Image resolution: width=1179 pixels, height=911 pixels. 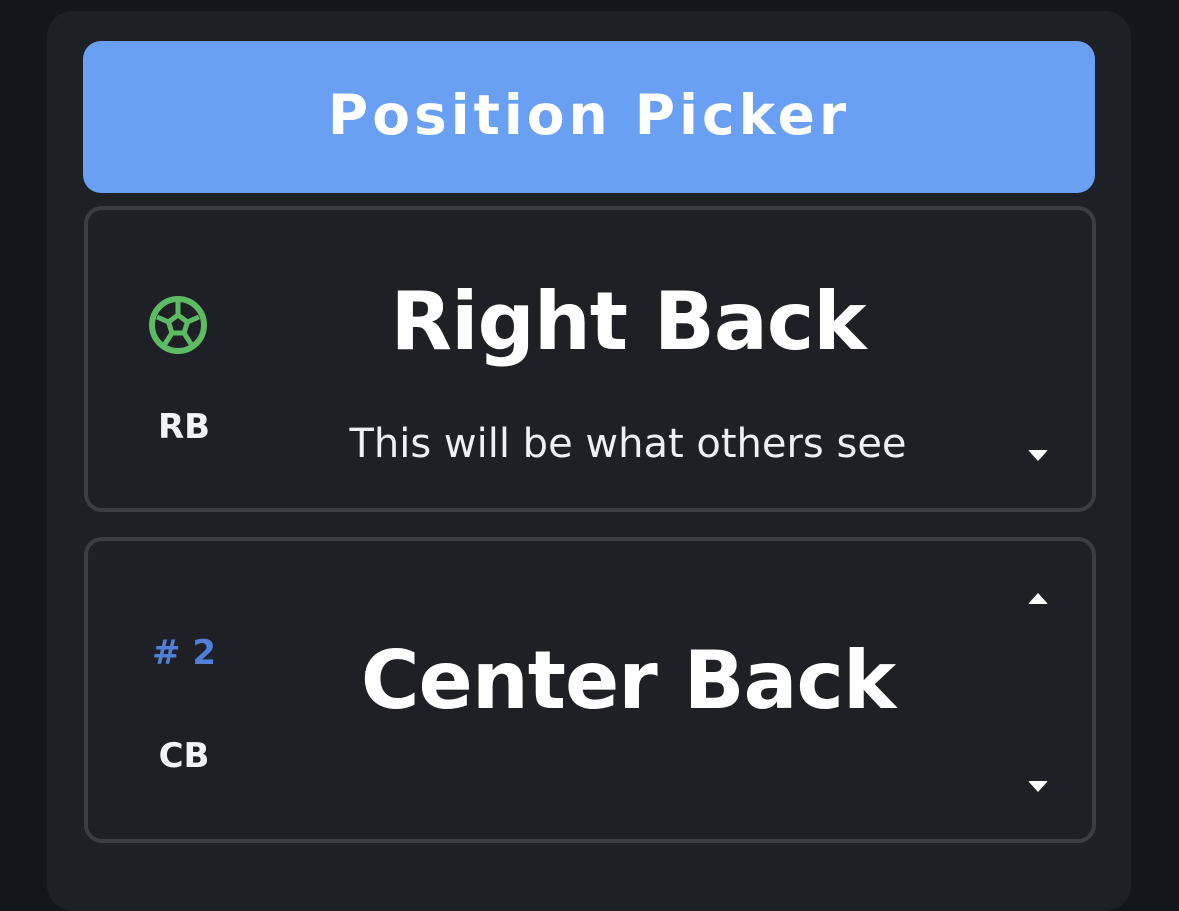 I want to click on picker-header: Position Picker, so click(x=589, y=117).